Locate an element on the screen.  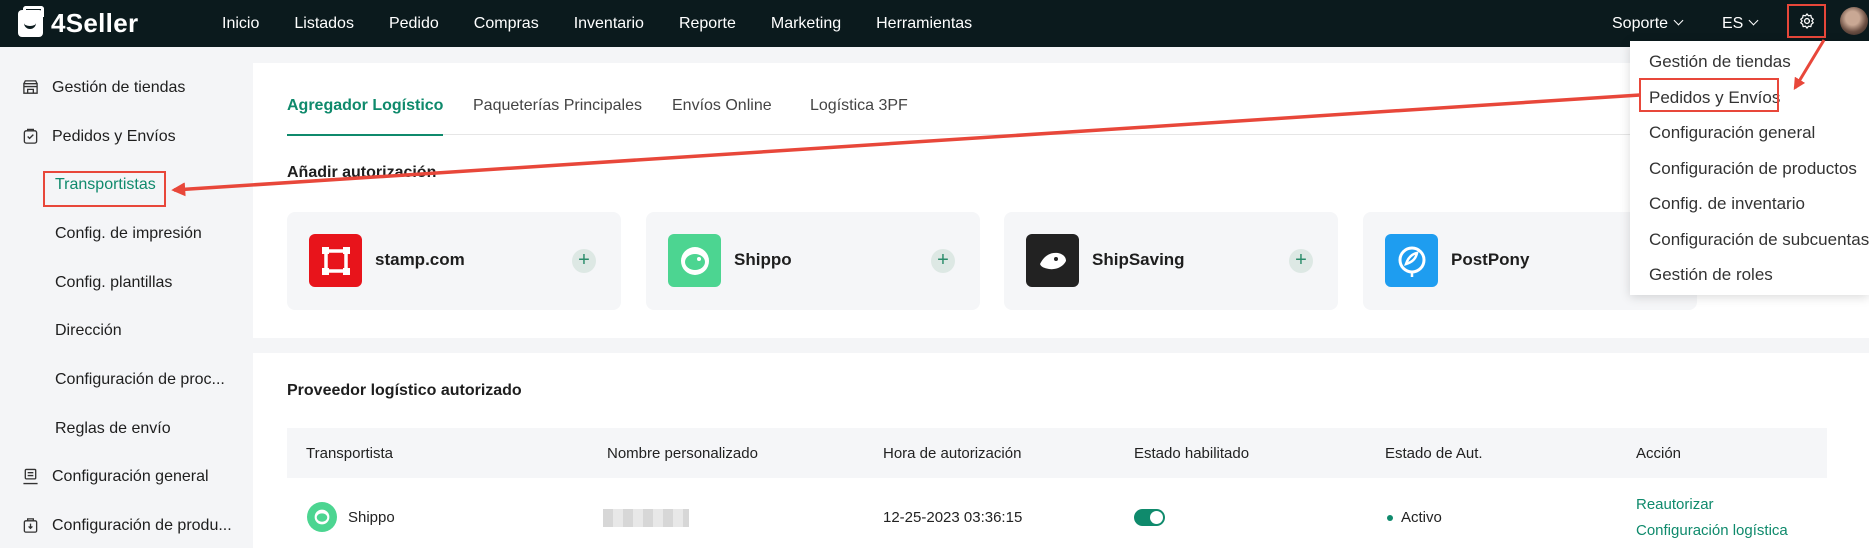
menu-item-configuracion-general: Configuración general is located at coordinates (1732, 133).